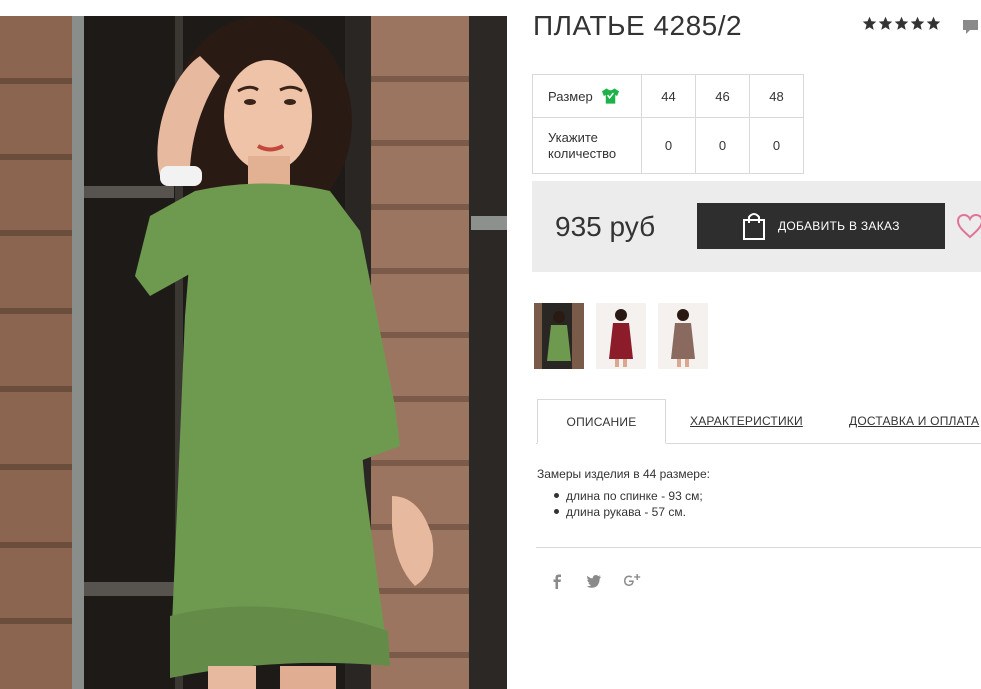 This screenshot has width=981, height=689. Describe the element at coordinates (570, 96) in the screenshot. I see `size-label: Размер` at that location.